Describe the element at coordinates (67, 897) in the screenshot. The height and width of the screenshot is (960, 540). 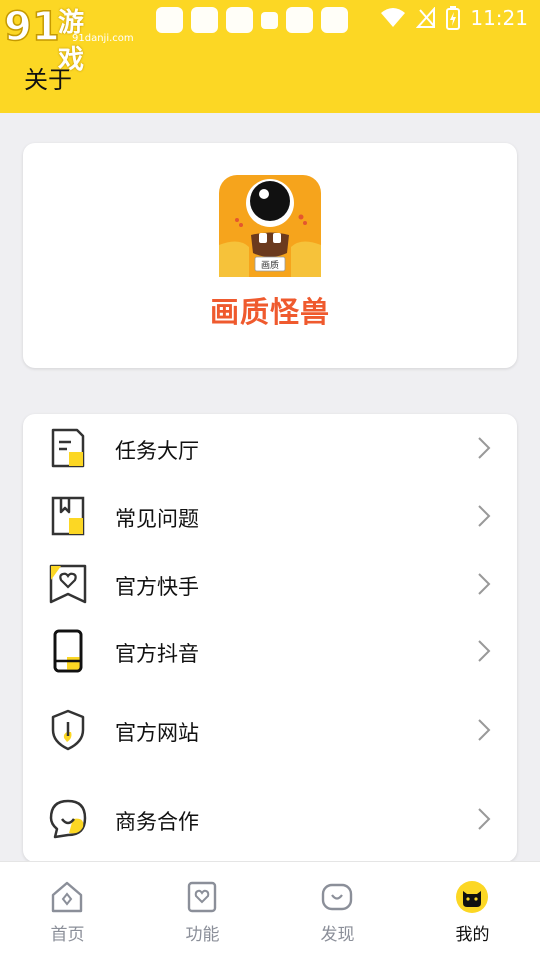
I see `home-icon` at that location.